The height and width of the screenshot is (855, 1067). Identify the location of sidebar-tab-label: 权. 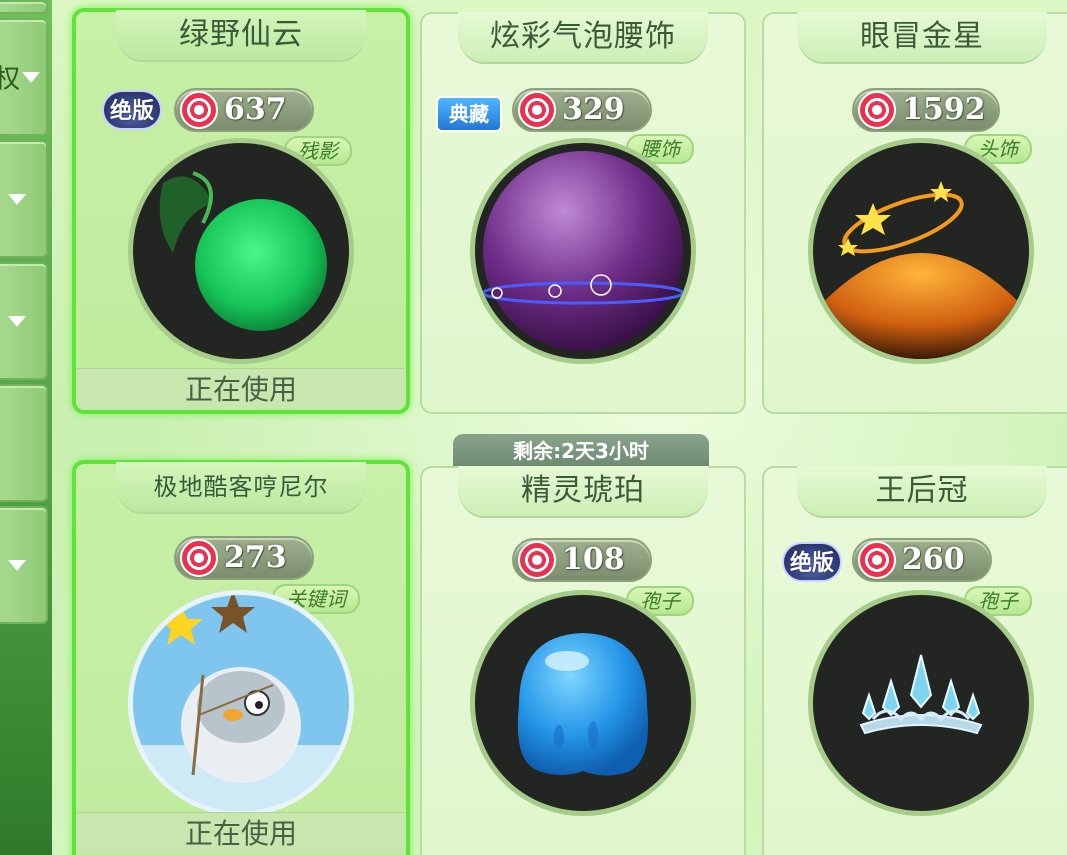
(10, 79).